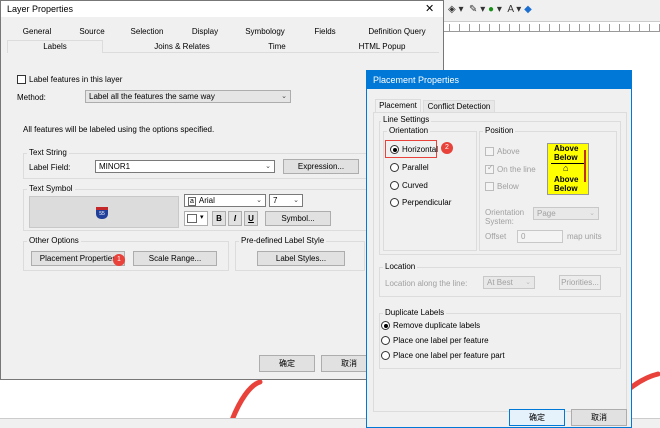 The width and height of the screenshot is (660, 428). I want to click on house-icon: ⌂, so click(566, 168).